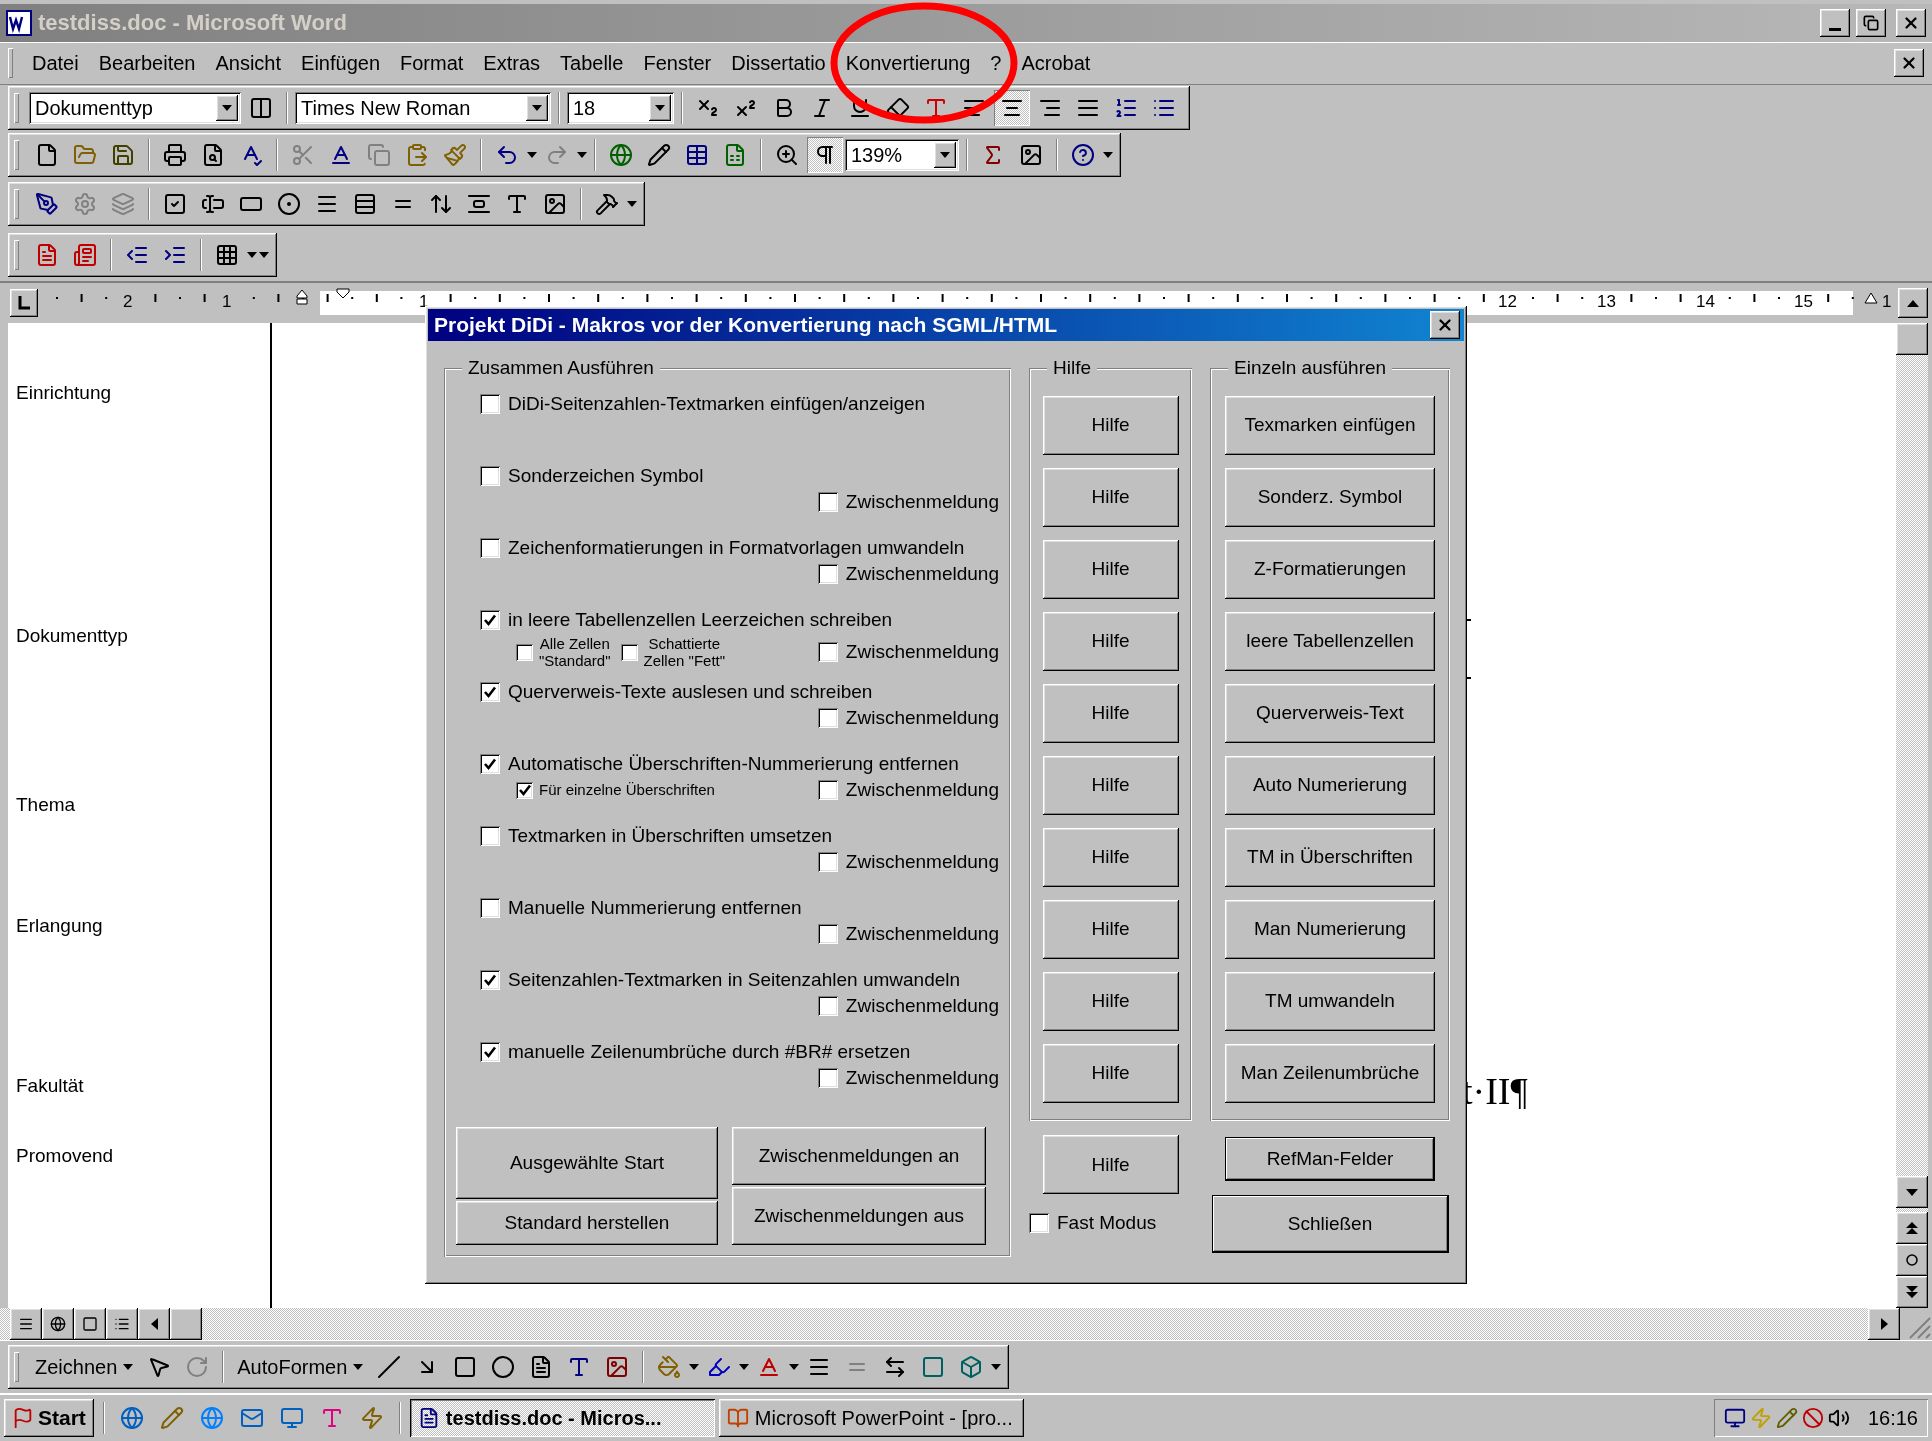 This screenshot has height=1441, width=1932. What do you see at coordinates (1912, 1192) in the screenshot?
I see `scroll-down-button` at bounding box center [1912, 1192].